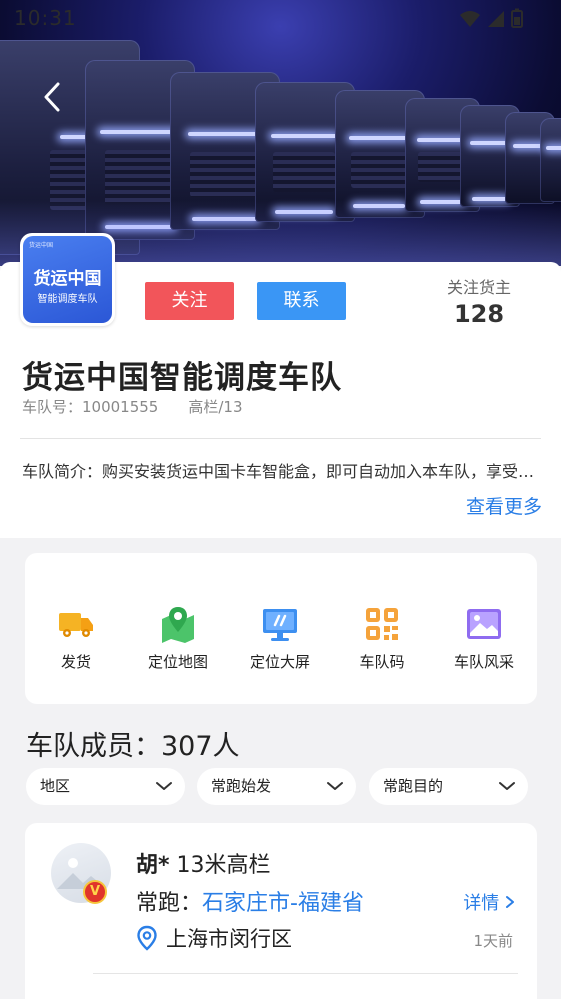 The height and width of the screenshot is (999, 561). I want to click on chevron-right-icon, so click(510, 902).